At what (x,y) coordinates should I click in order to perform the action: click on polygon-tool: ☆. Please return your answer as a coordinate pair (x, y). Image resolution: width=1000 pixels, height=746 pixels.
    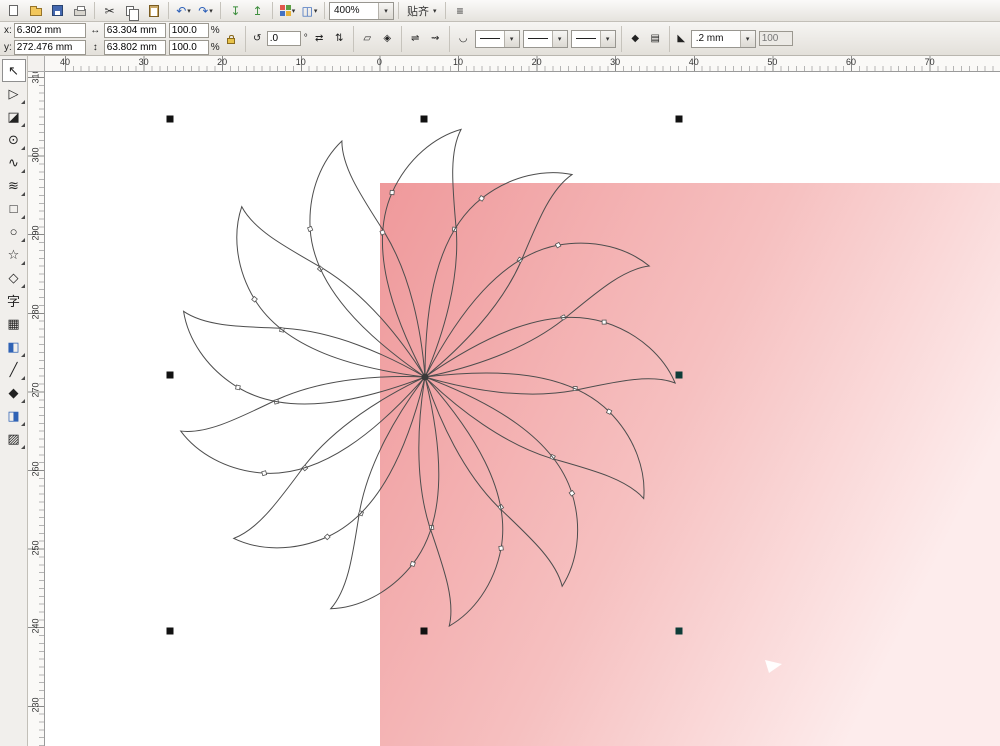
    Looking at the image, I should click on (14, 254).